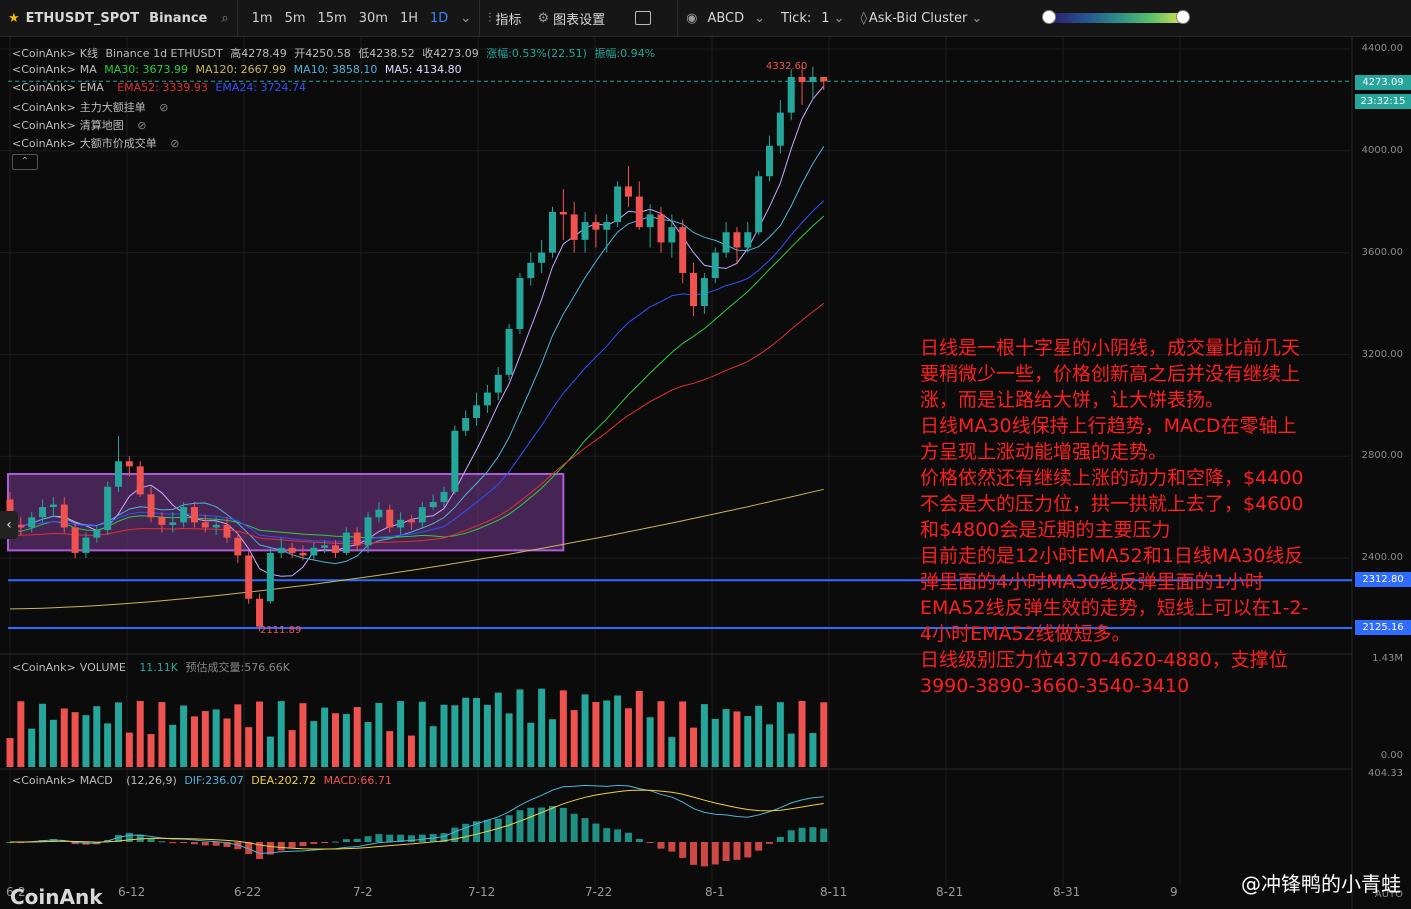  What do you see at coordinates (363, 892) in the screenshot?
I see `date-tick: 7-2` at bounding box center [363, 892].